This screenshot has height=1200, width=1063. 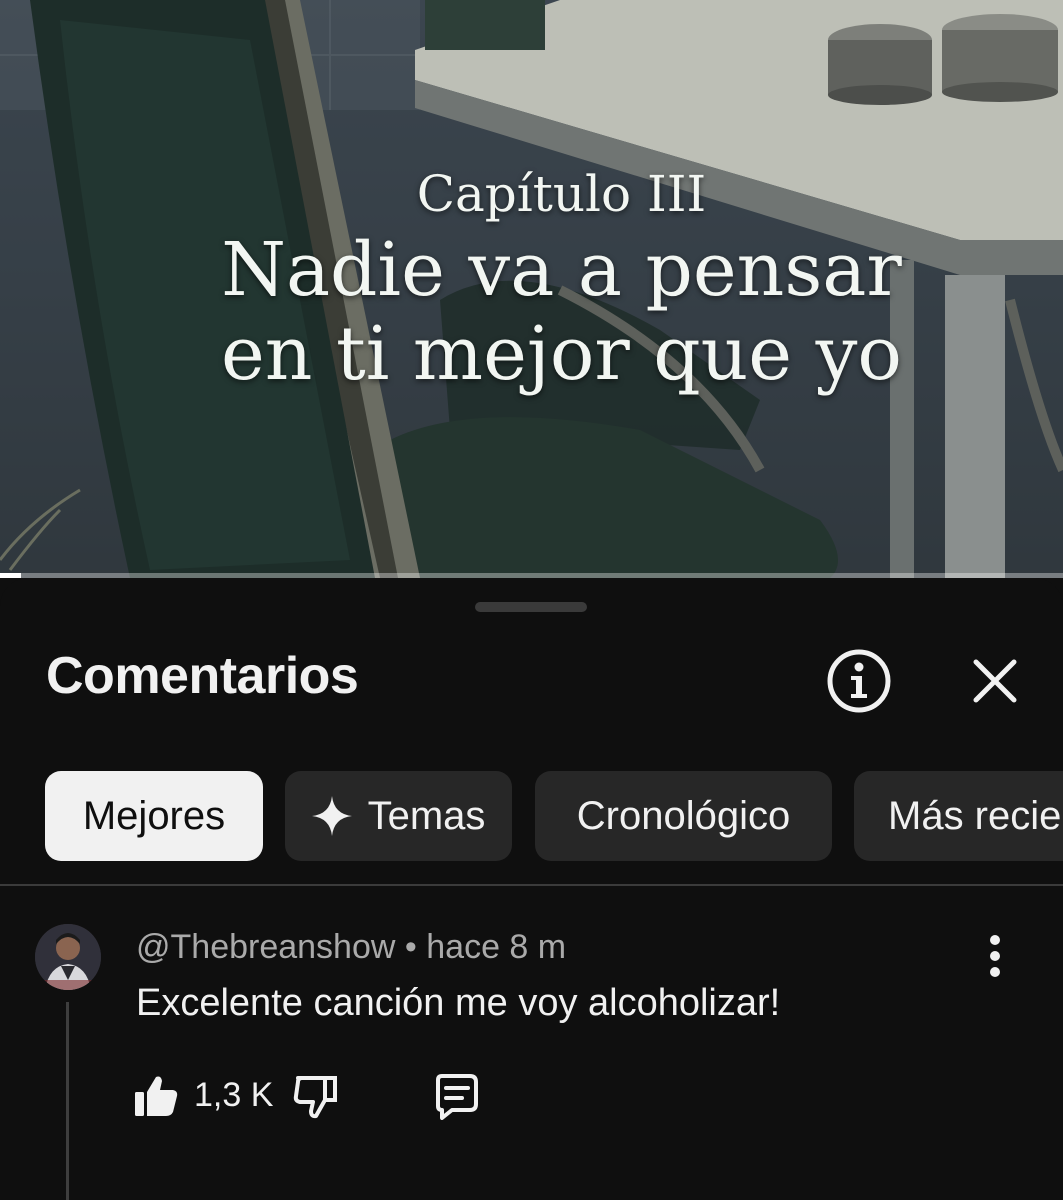 I want to click on close-icon, so click(x=995, y=681).